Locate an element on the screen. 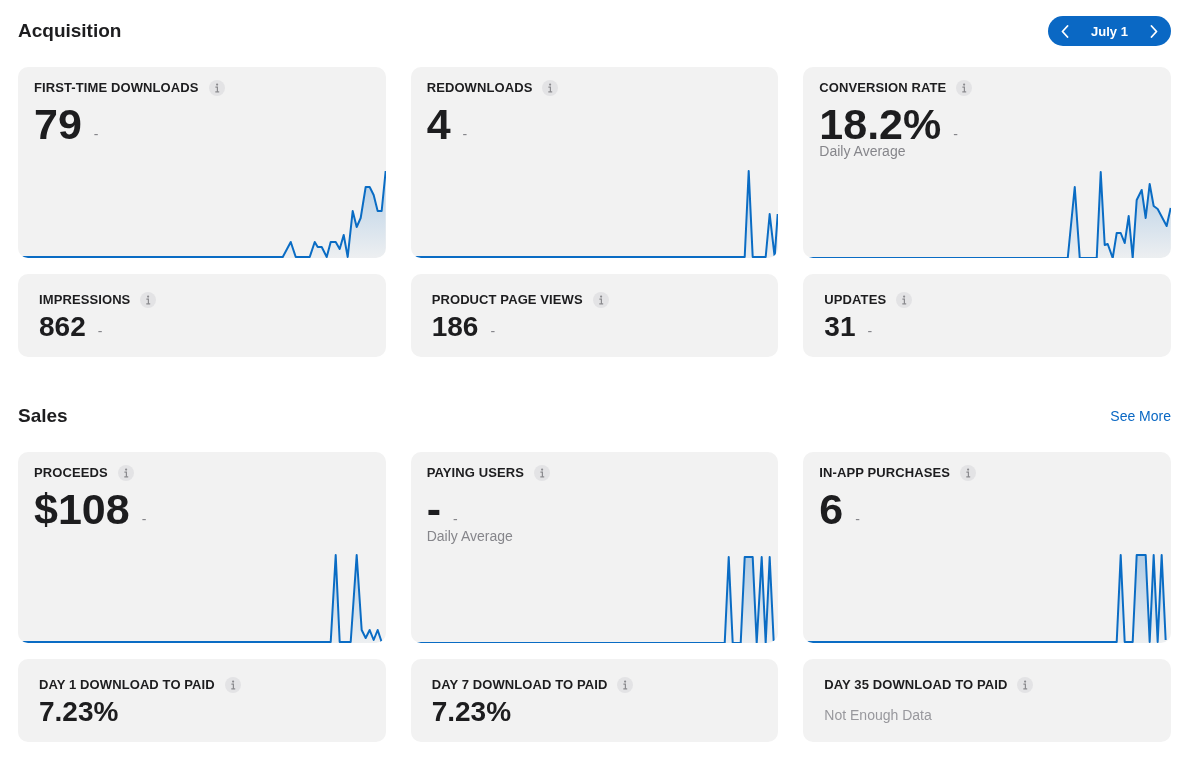 The image size is (1200, 759). metric-label: IN-APP PURCHASES is located at coordinates (884, 473).